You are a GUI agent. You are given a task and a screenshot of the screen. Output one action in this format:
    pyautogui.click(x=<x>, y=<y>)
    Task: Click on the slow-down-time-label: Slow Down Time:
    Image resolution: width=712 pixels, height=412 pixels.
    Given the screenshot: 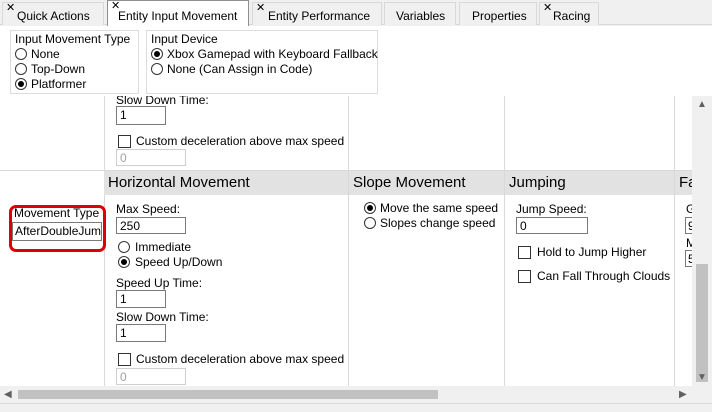 What is the action you would take?
    pyautogui.click(x=162, y=317)
    